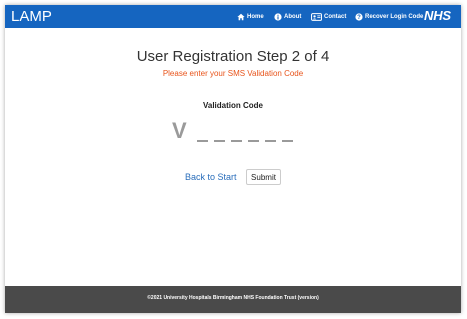  I want to click on nav-recover-login-link: ? Recover Login Code, so click(389, 17).